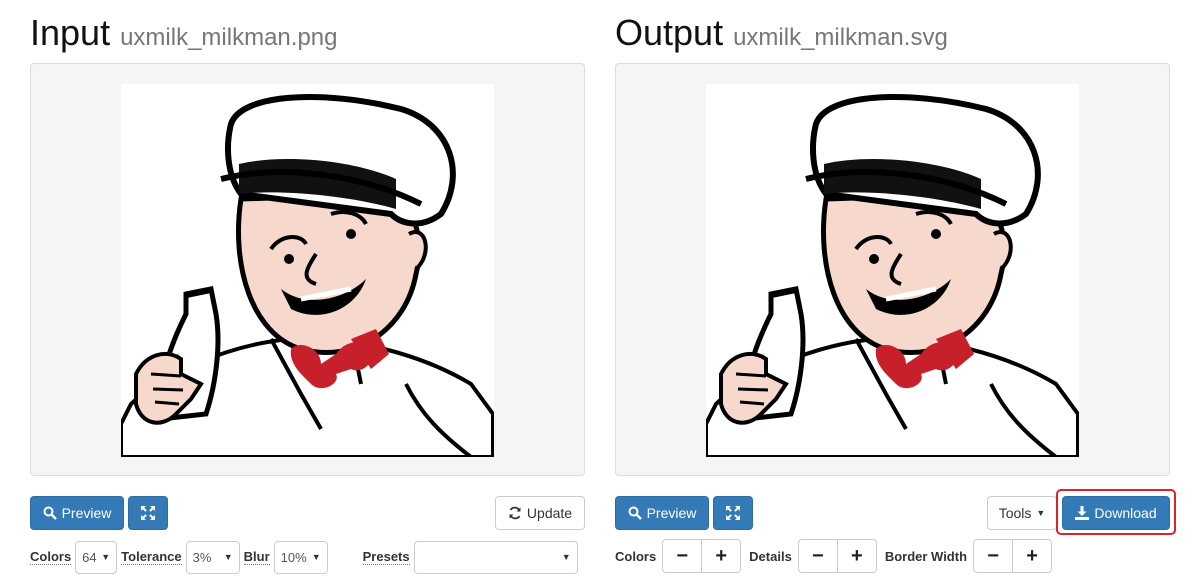 The width and height of the screenshot is (1200, 586). What do you see at coordinates (86, 513) in the screenshot?
I see `input-preview-label: Preview` at bounding box center [86, 513].